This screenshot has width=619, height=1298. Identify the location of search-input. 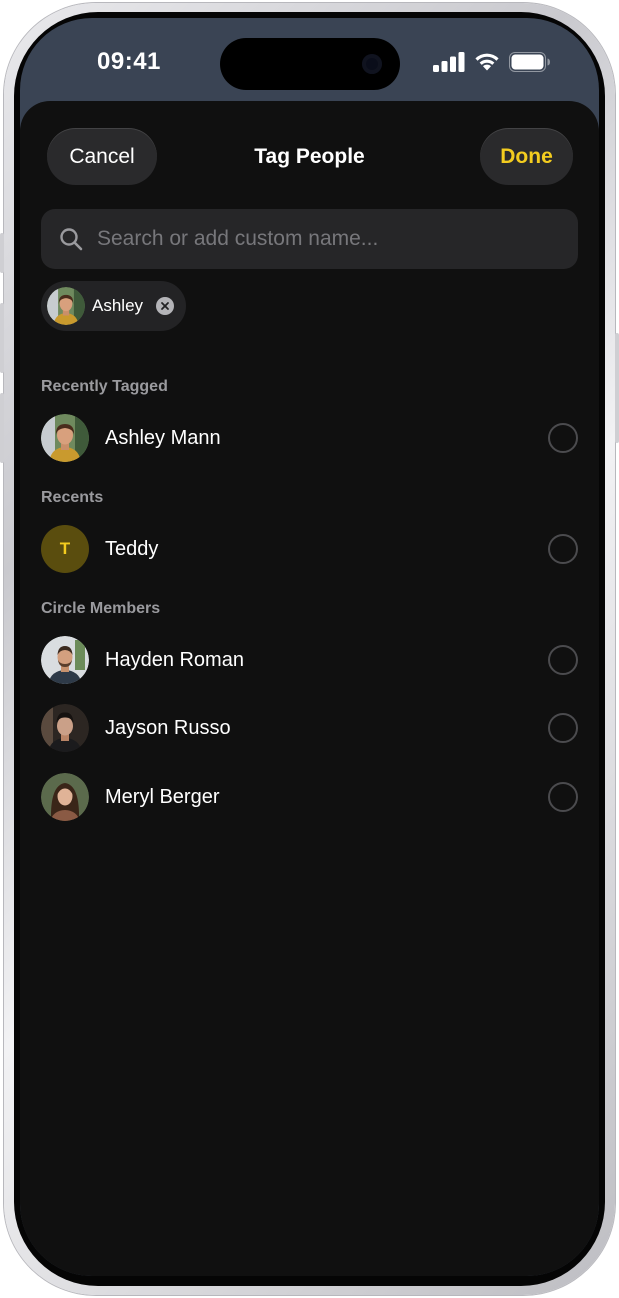
(327, 239).